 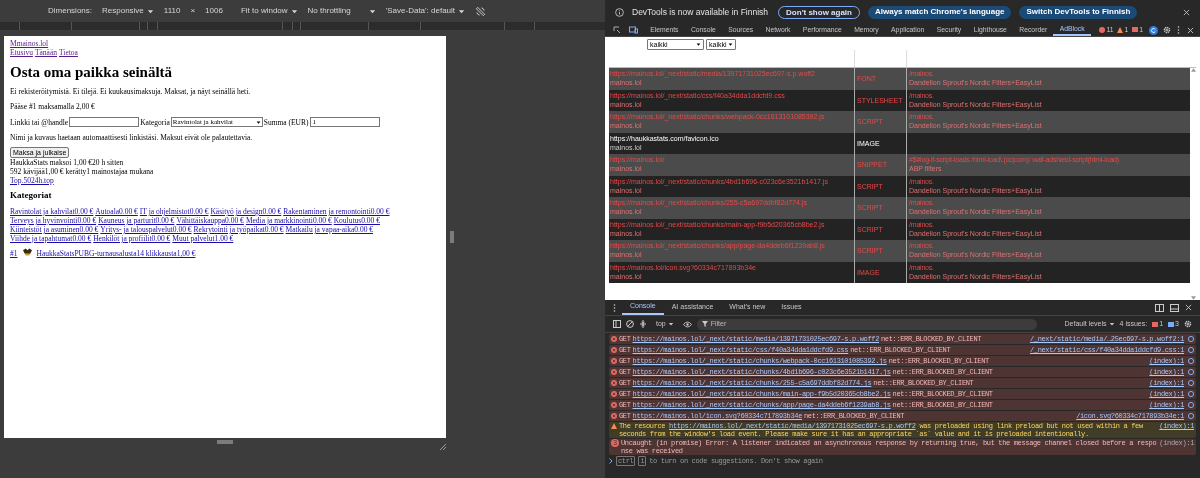 What do you see at coordinates (193, 11) in the screenshot?
I see `times-sign: ×` at bounding box center [193, 11].